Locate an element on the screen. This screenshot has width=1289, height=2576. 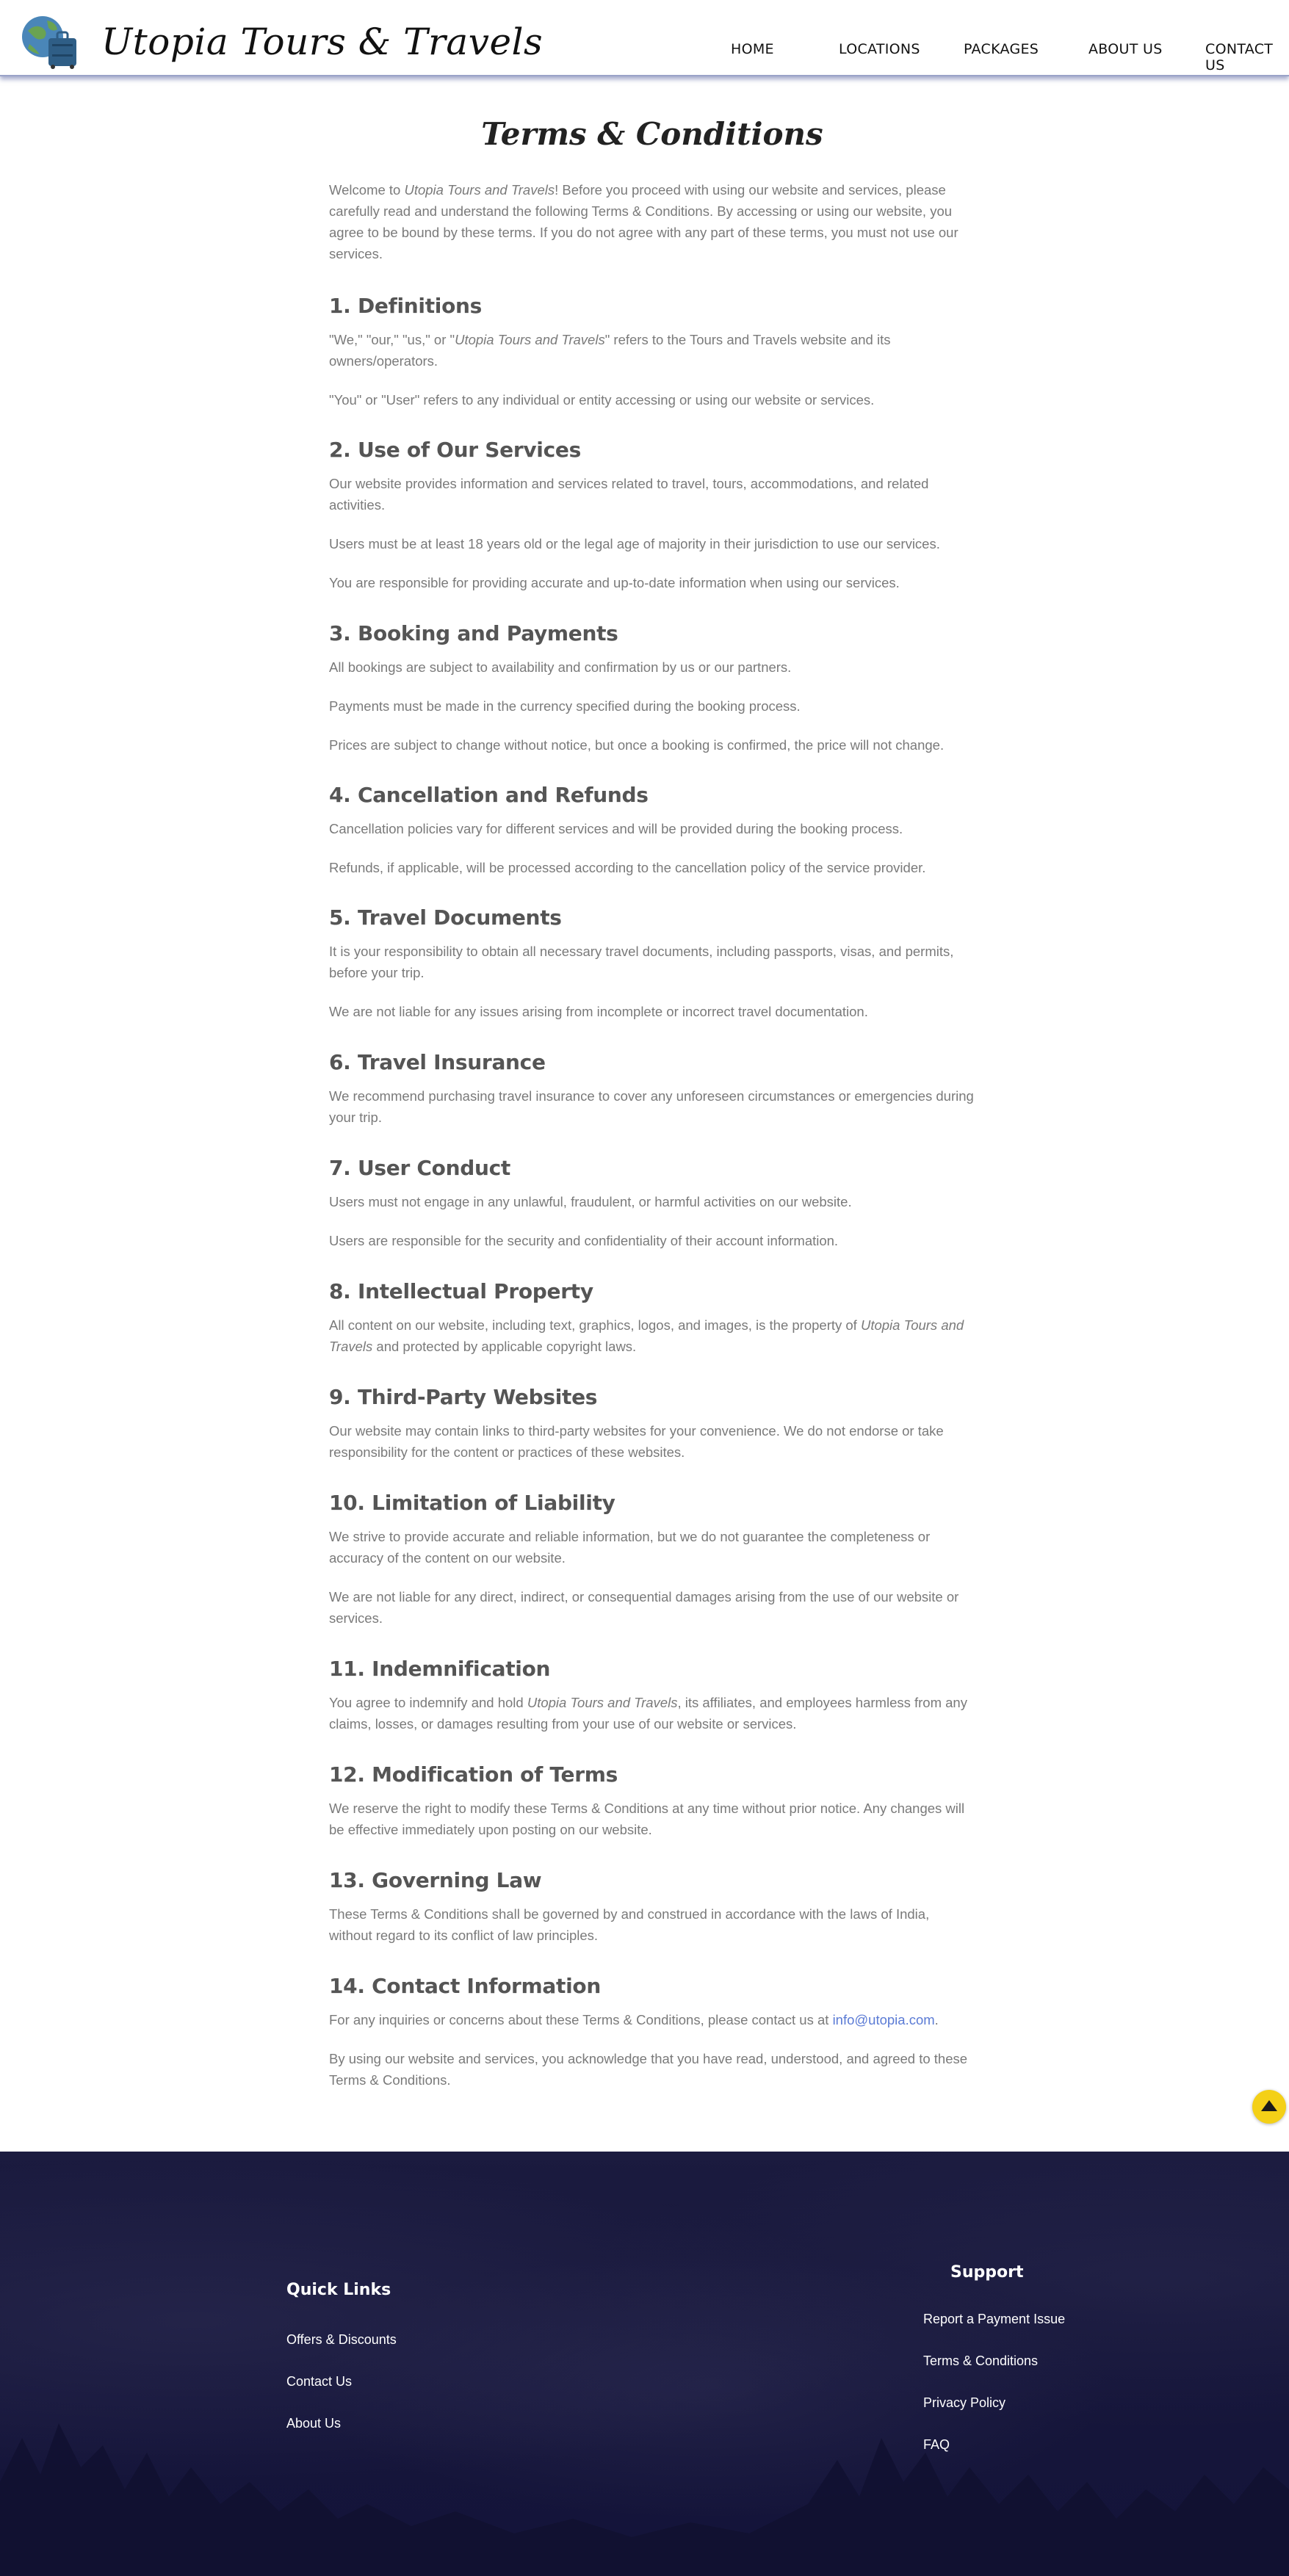
nav-home: HOME is located at coordinates (752, 49).